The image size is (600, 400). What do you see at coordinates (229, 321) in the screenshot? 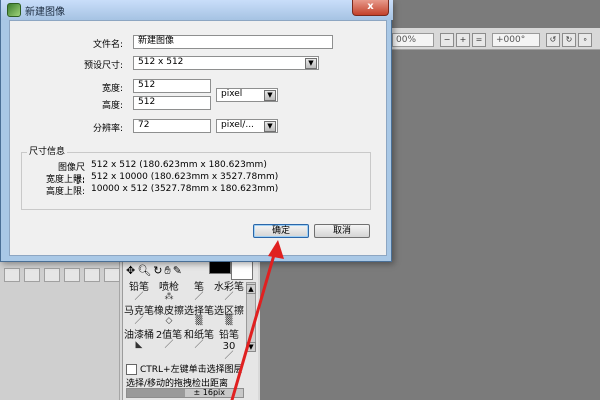
I see `select-eraser-icon: ▒` at bounding box center [229, 321].